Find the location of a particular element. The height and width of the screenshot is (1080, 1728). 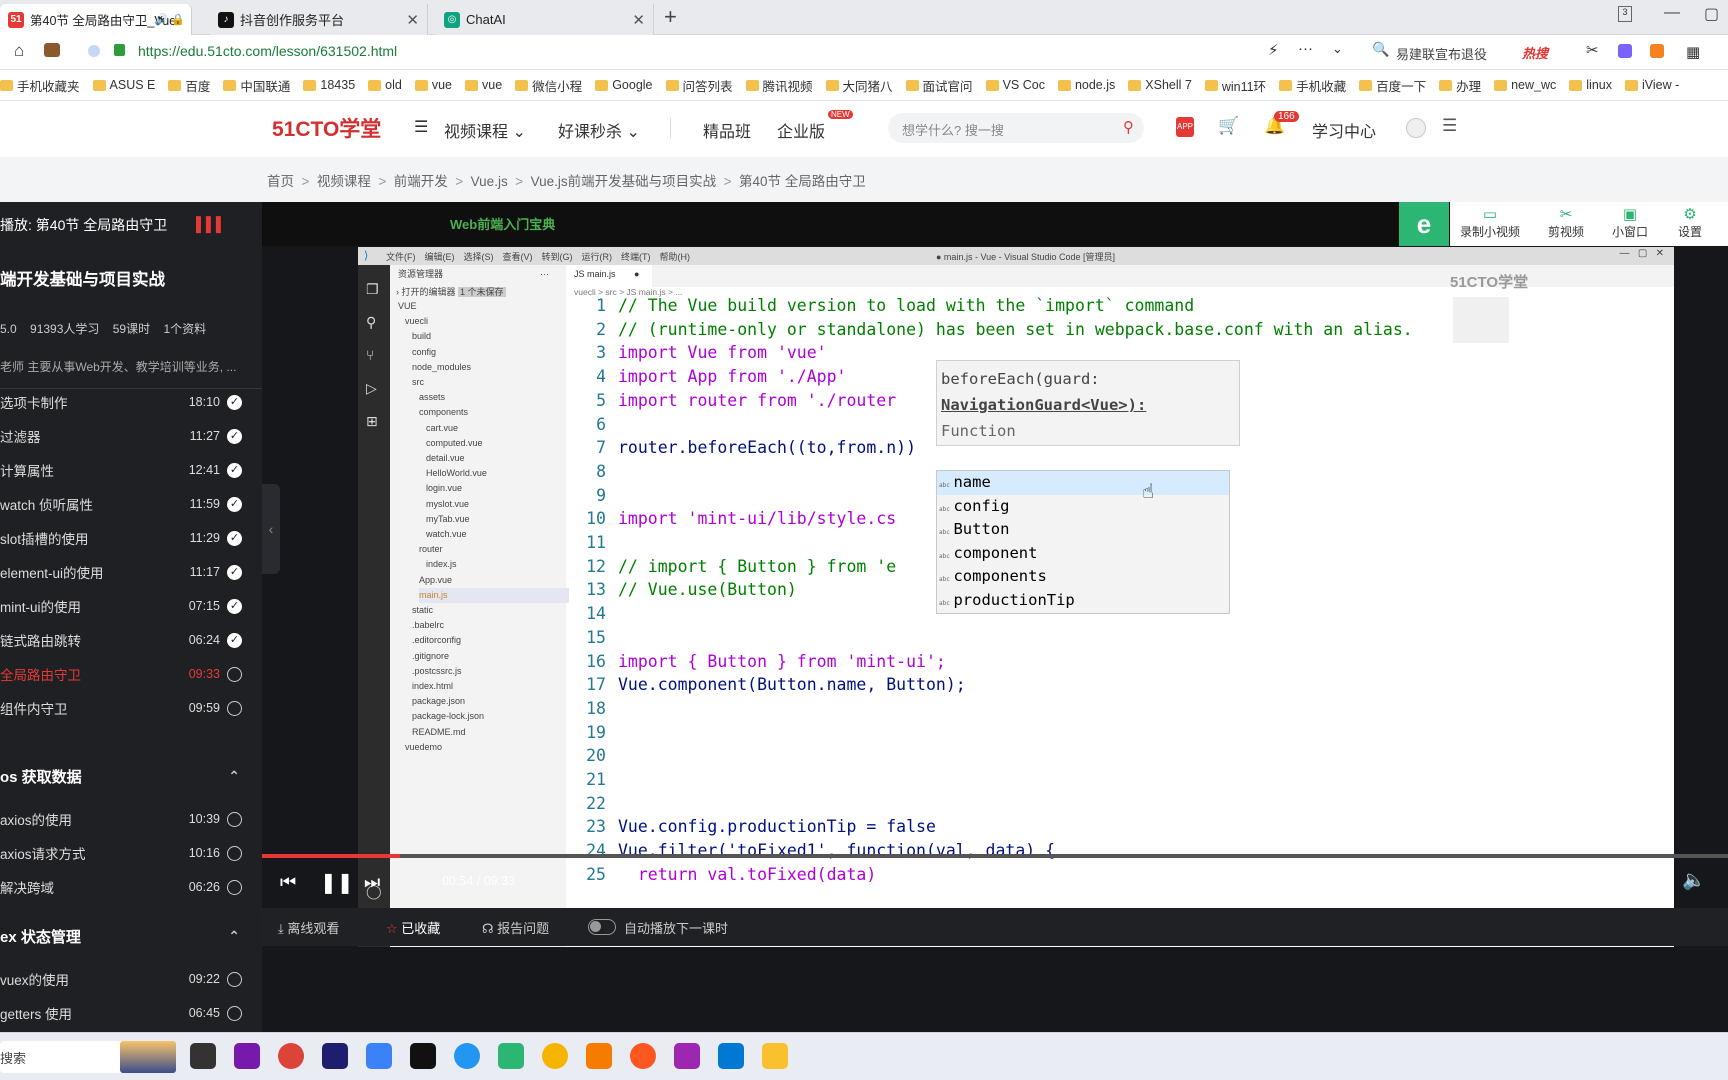

suggestion-item: abc components is located at coordinates (1083, 577).